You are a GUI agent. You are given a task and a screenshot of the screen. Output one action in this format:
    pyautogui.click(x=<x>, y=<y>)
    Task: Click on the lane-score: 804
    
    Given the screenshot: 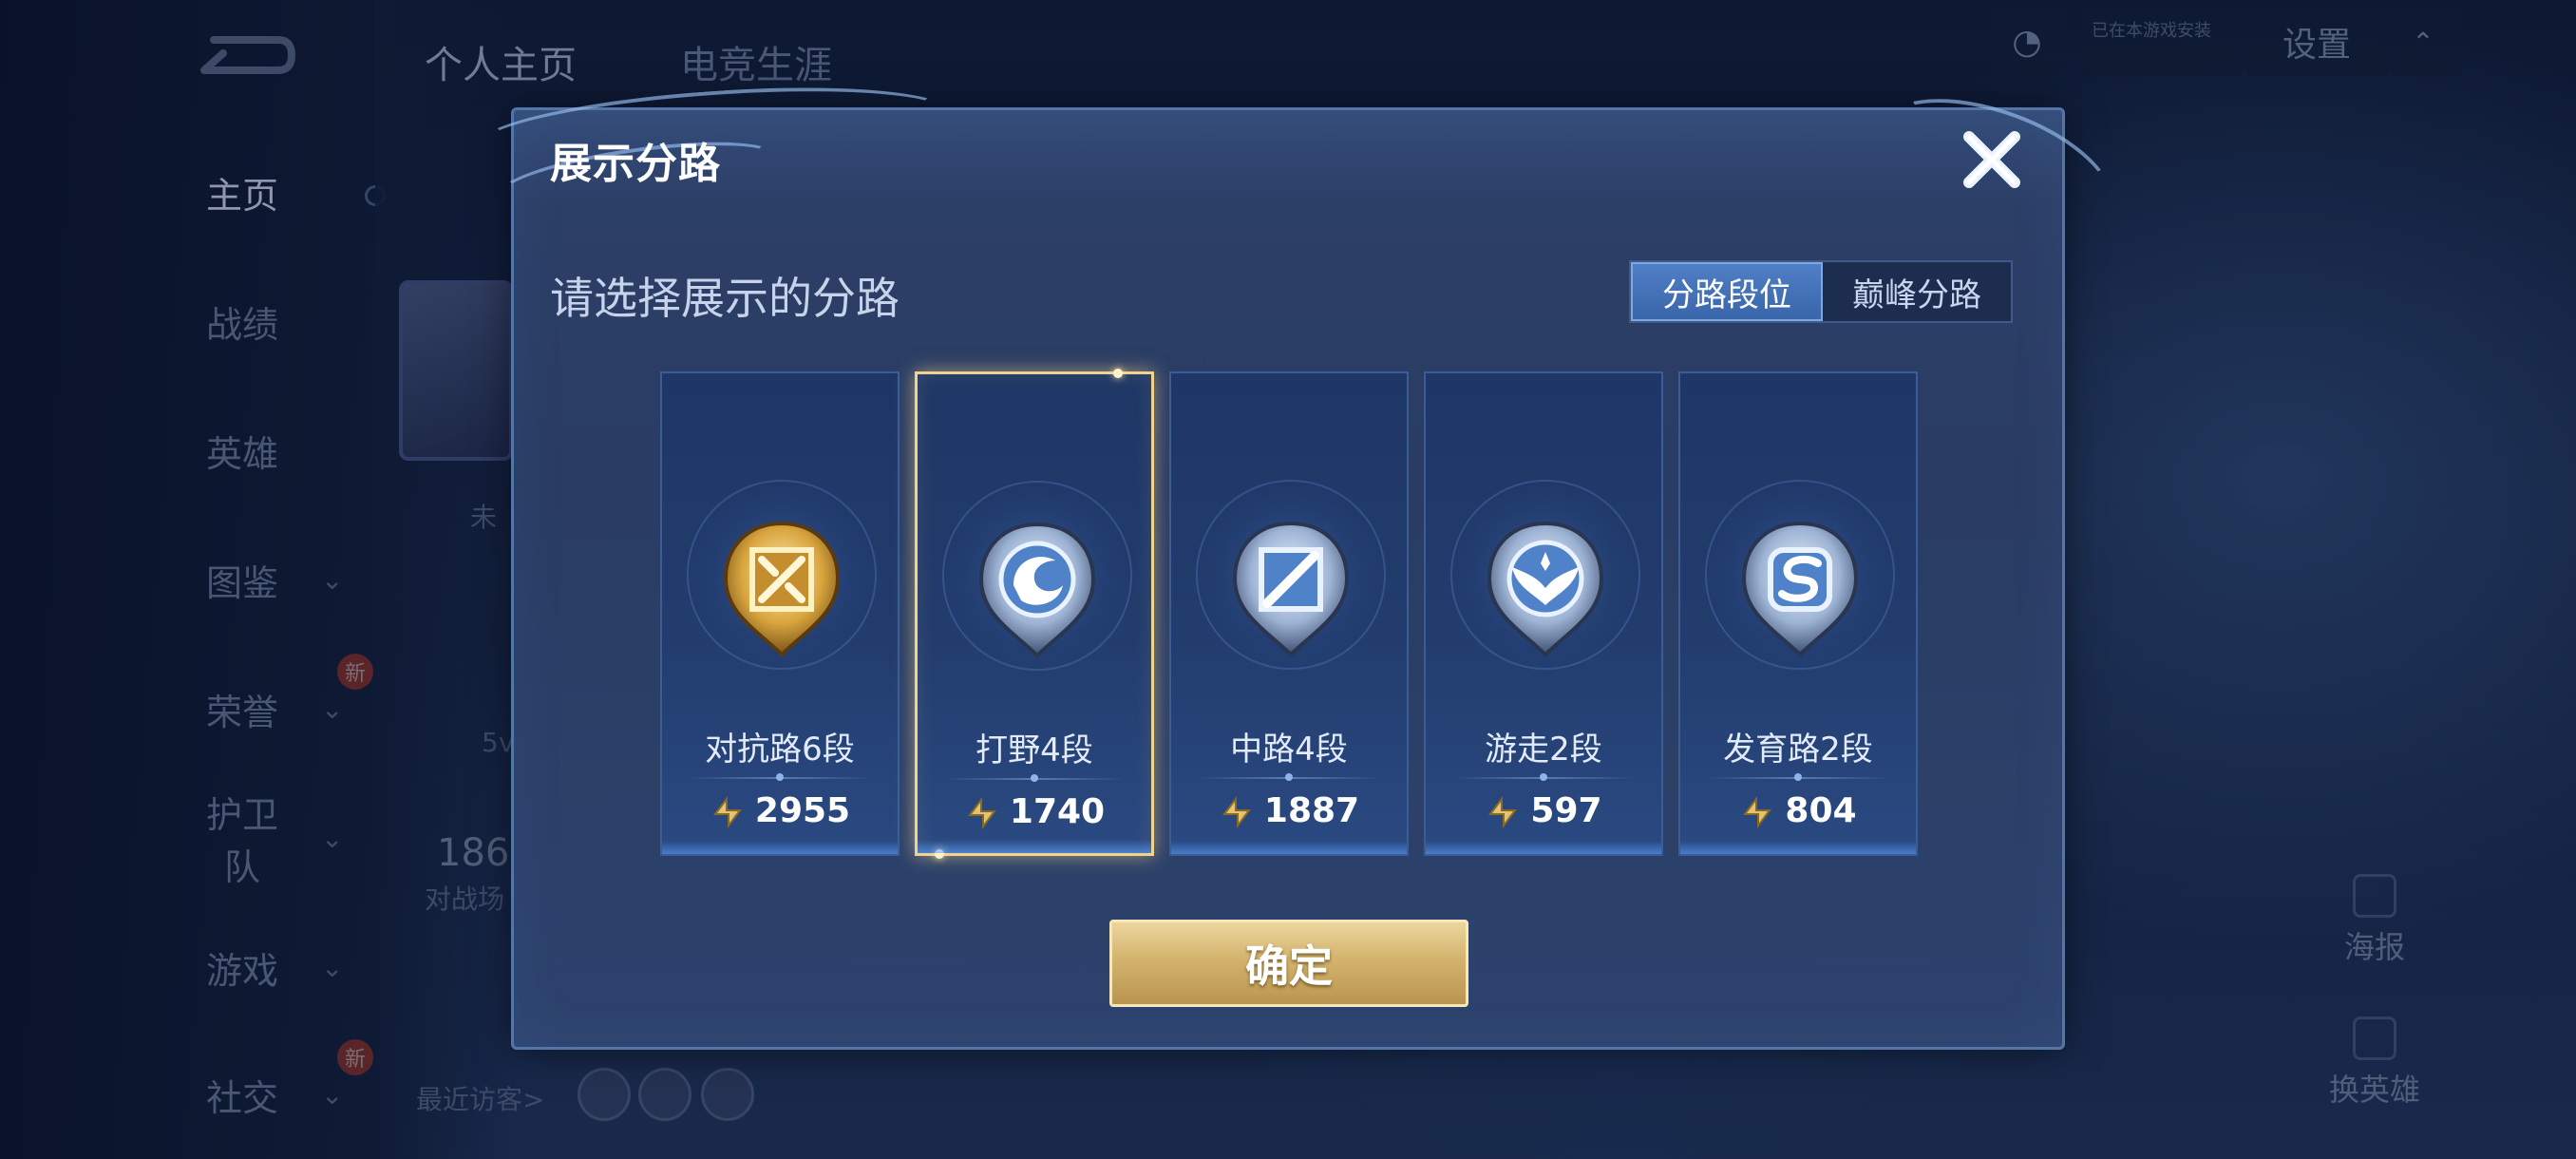 What is the action you would take?
    pyautogui.click(x=1798, y=810)
    